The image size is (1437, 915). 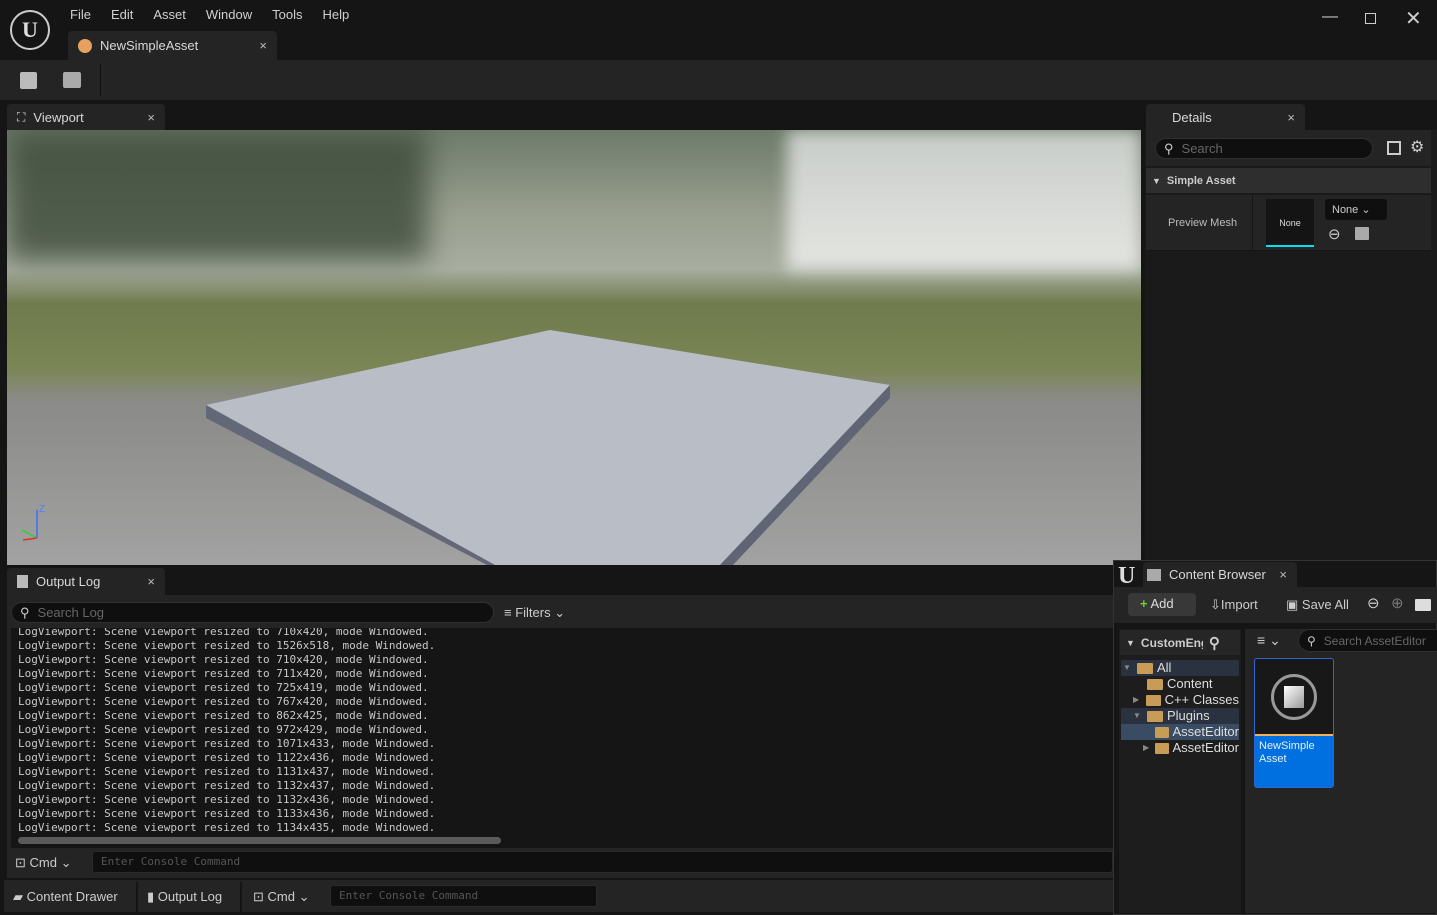 I want to click on details-search-input: ⚲ Search, so click(x=1264, y=148).